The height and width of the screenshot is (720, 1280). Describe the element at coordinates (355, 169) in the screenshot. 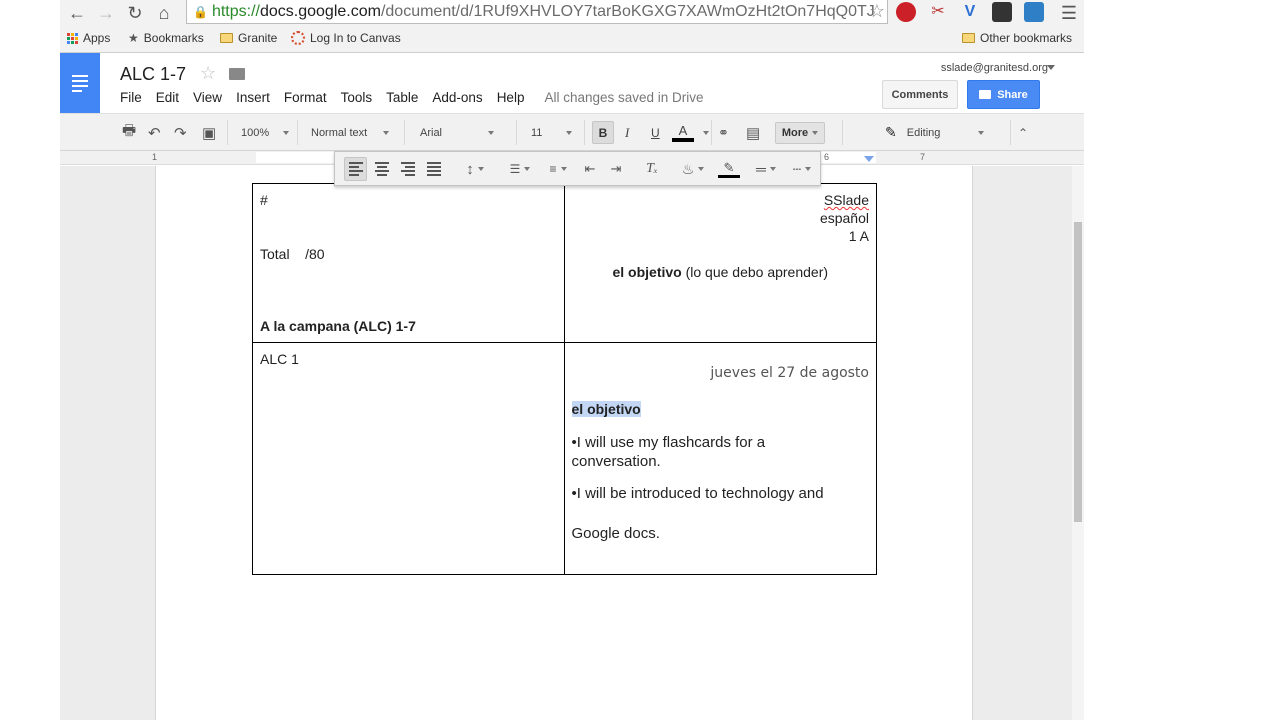

I see `align-left-icon` at that location.